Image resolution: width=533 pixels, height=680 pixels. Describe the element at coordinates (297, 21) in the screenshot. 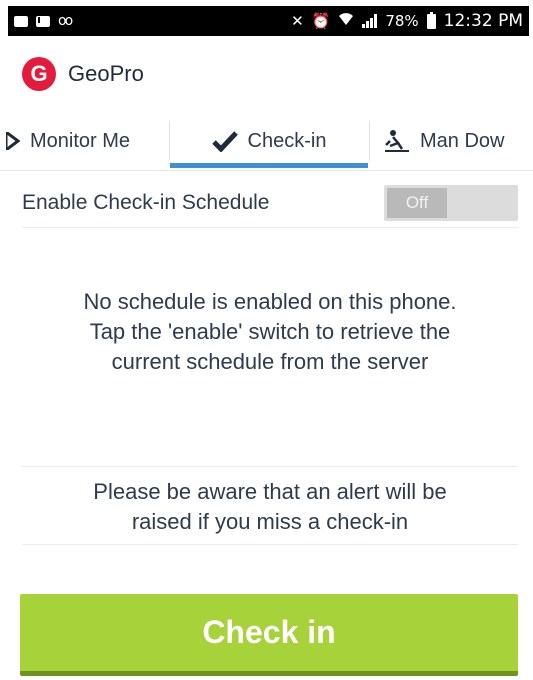

I see `mute-icon: ✕` at that location.